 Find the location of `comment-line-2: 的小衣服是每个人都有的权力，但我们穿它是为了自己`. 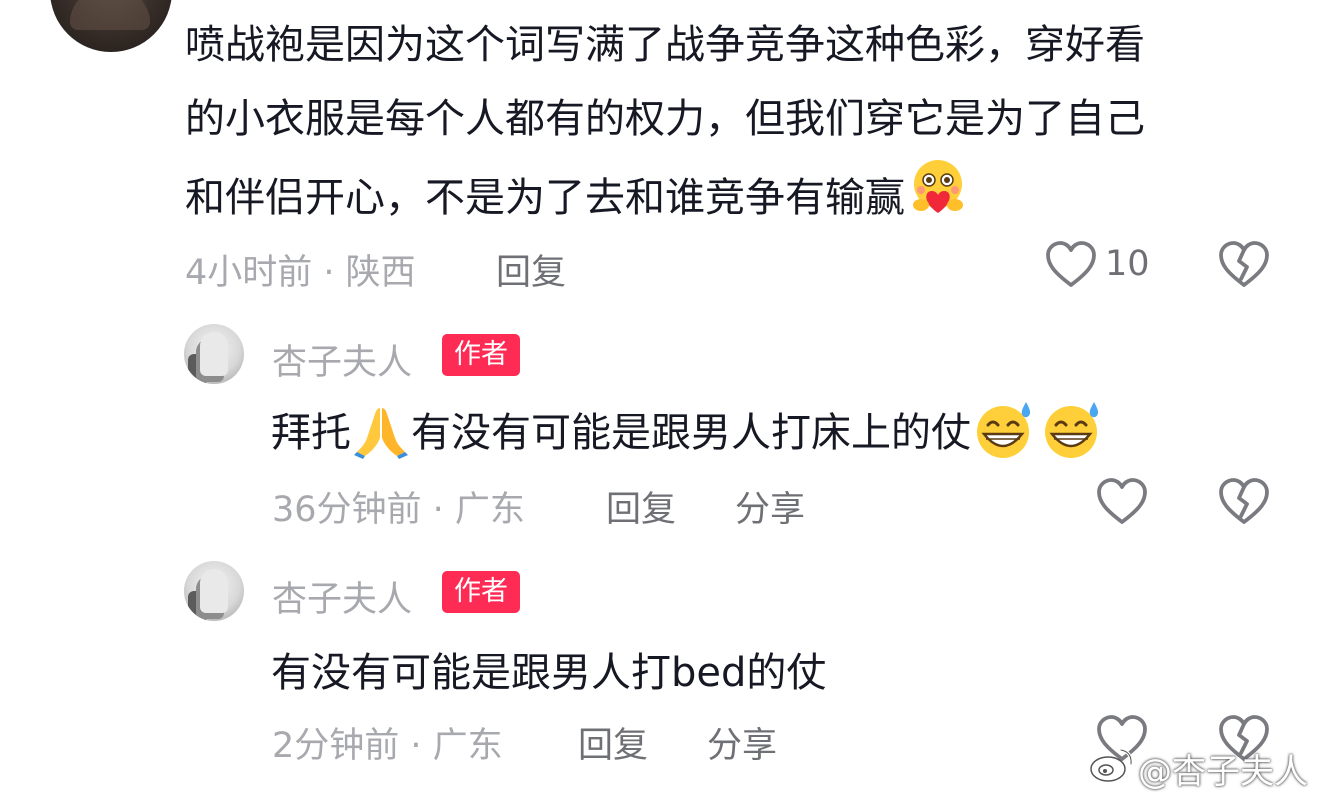

comment-line-2: 的小衣服是每个人都有的权力，但我们穿它是为了自己 is located at coordinates (665, 119).